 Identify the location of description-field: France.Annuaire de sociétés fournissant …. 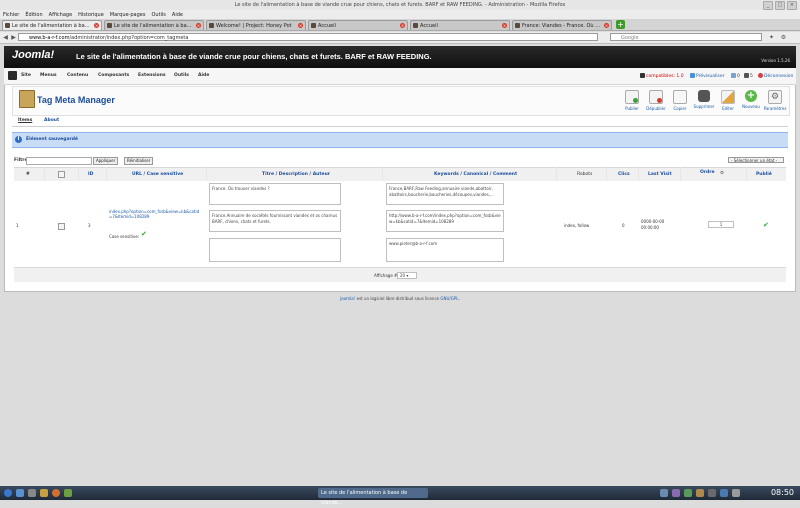
(275, 221).